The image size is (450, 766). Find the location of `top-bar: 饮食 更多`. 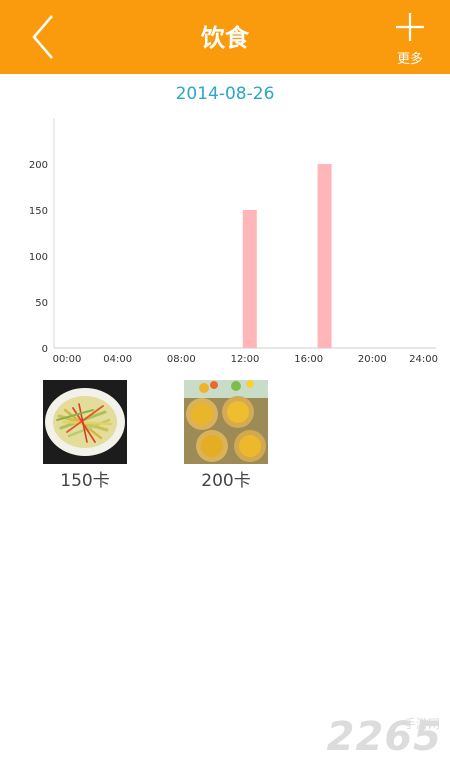

top-bar: 饮食 更多 is located at coordinates (225, 37).